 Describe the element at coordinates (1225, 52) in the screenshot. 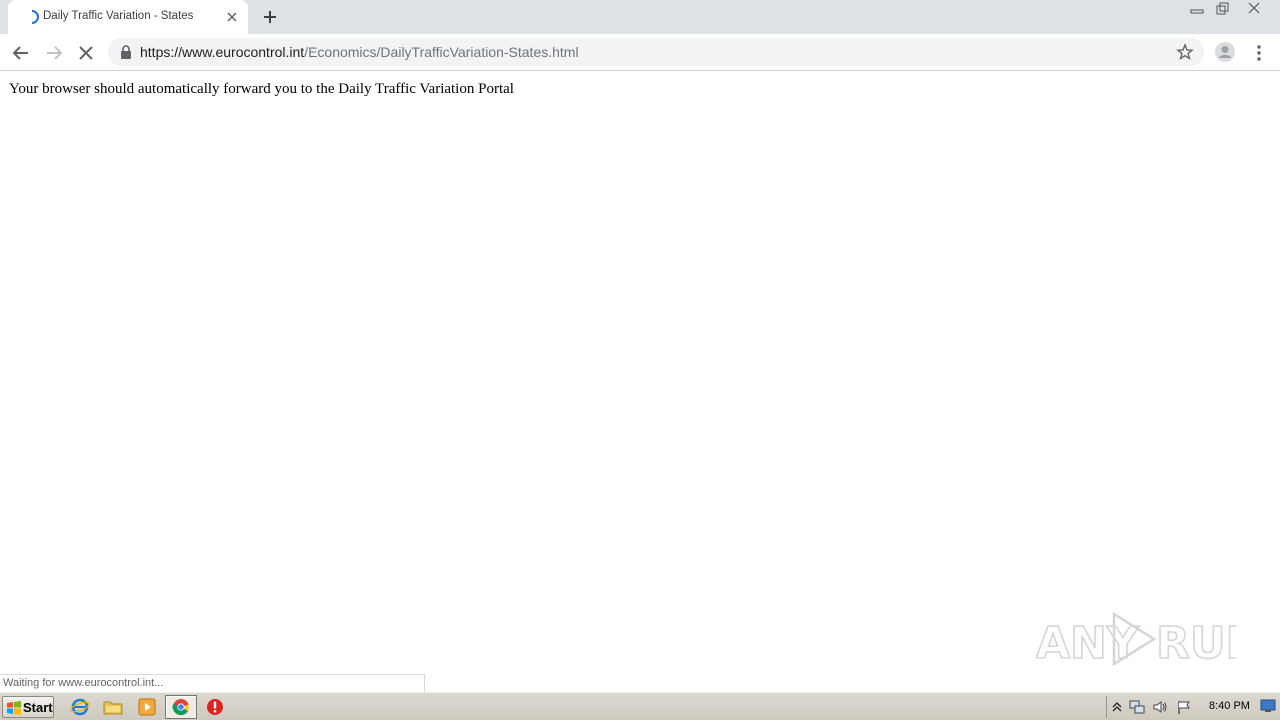

I see `profile-avatar-icon` at that location.